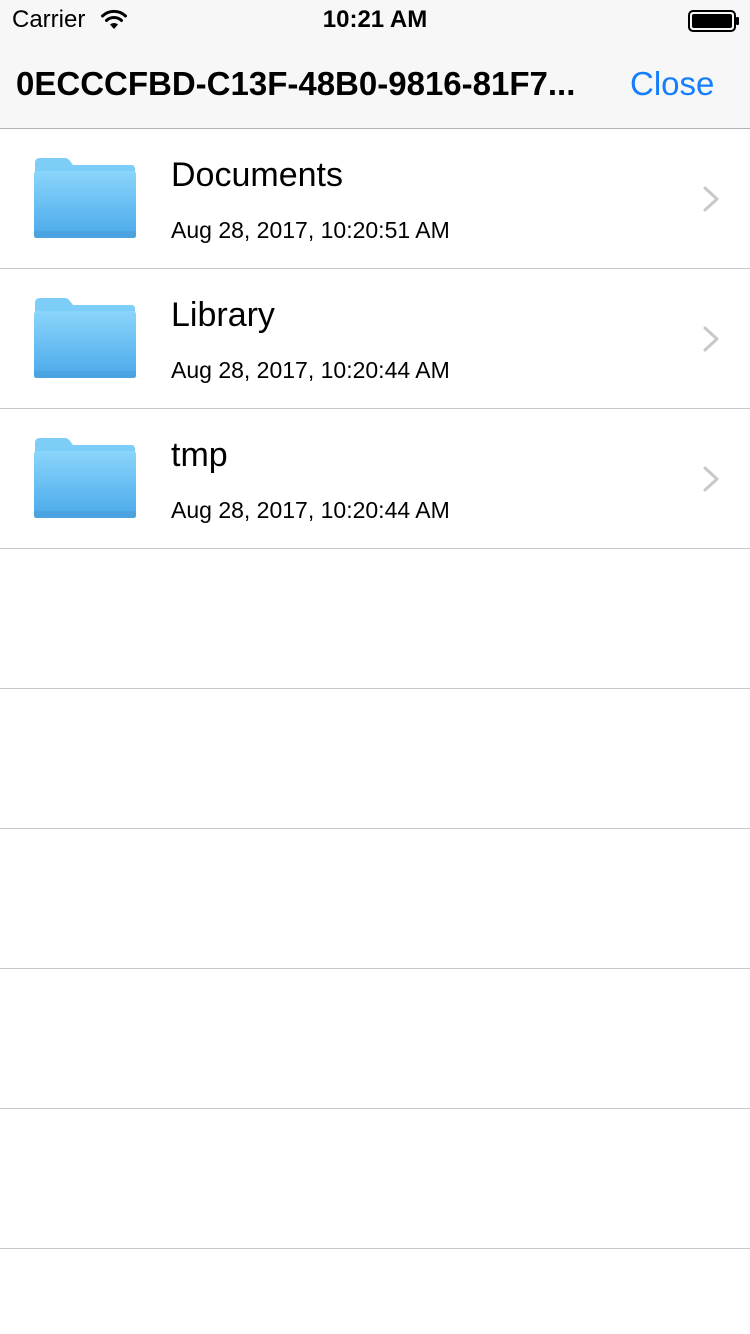 This screenshot has width=750, height=1334. I want to click on close-button: Close, so click(680, 84).